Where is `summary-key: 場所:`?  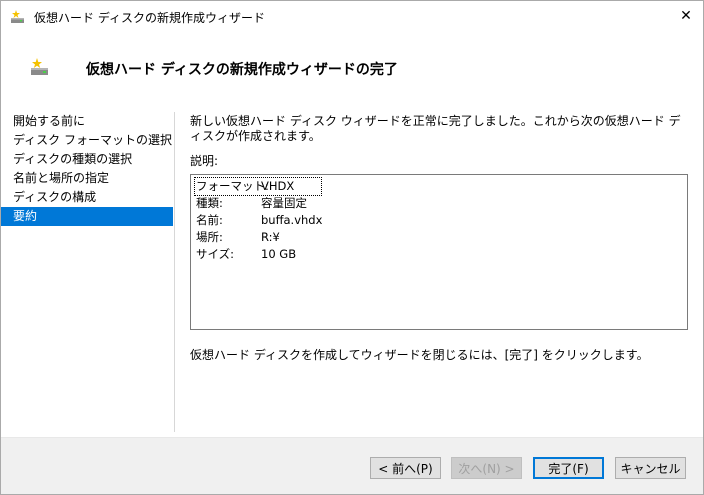 summary-key: 場所: is located at coordinates (209, 237).